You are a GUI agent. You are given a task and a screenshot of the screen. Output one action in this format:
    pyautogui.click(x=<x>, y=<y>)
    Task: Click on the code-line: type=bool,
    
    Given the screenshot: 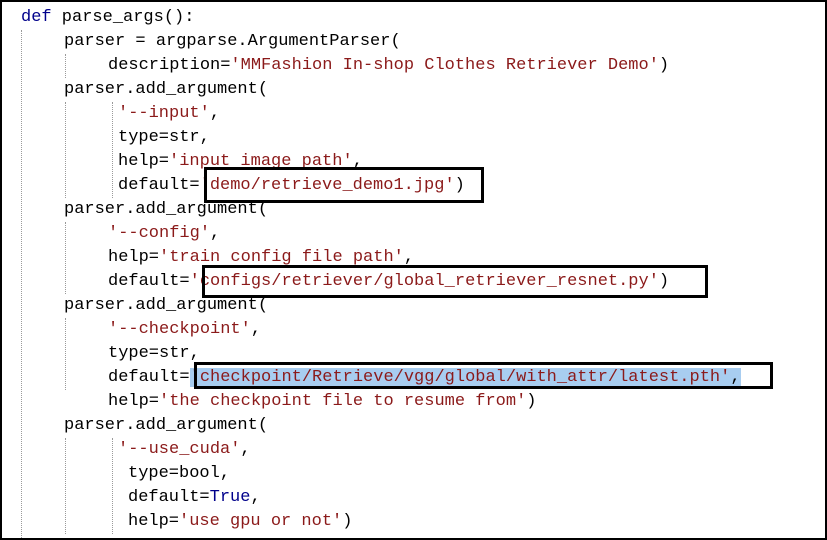 What is the action you would take?
    pyautogui.click(x=179, y=474)
    